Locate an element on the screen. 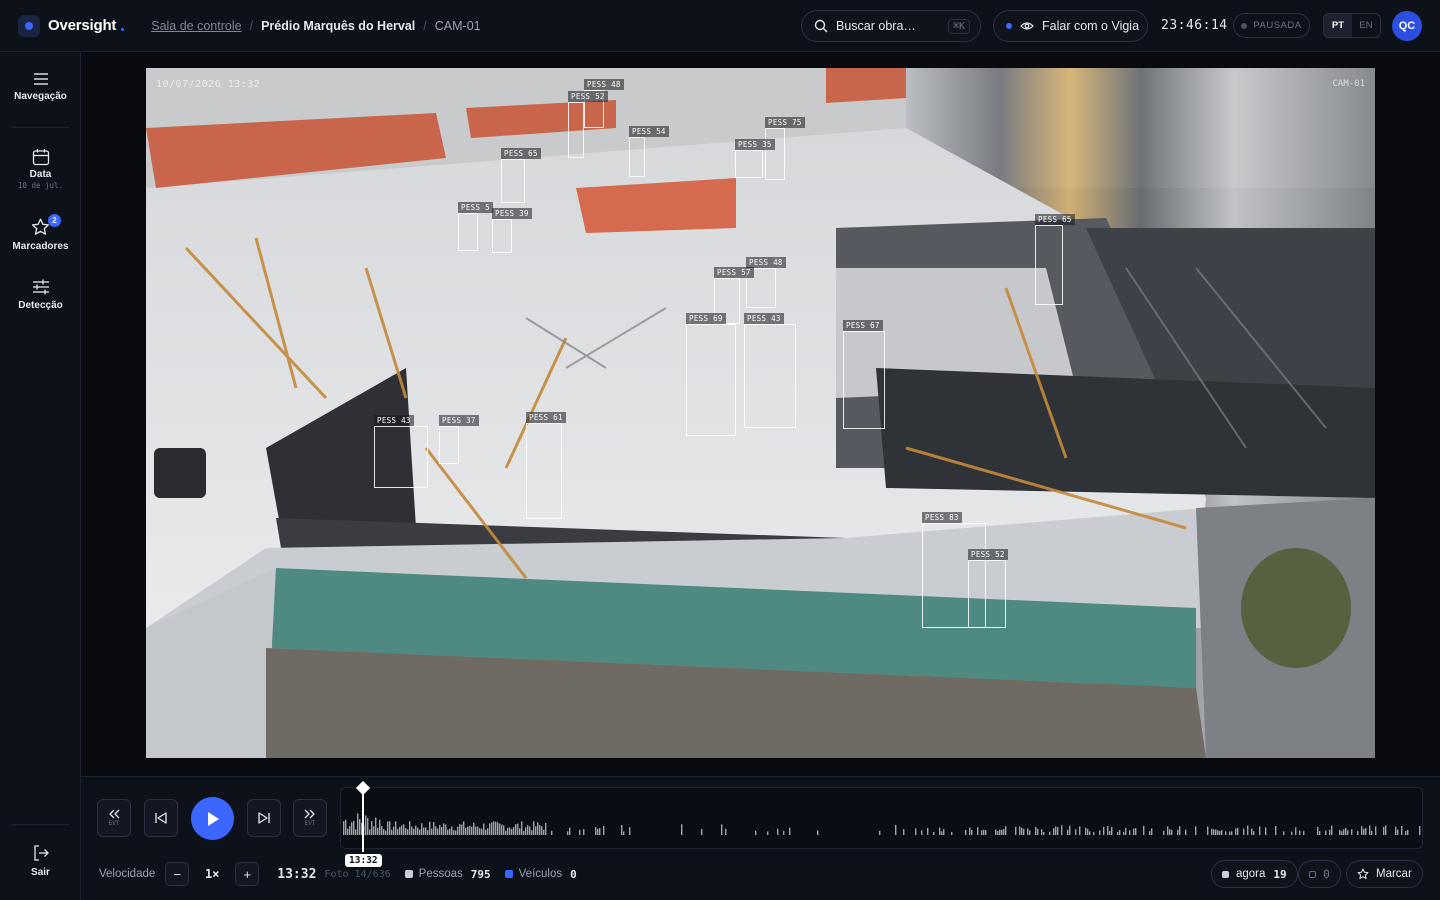 This screenshot has width=1440, height=900. avatar: QC is located at coordinates (1407, 26).